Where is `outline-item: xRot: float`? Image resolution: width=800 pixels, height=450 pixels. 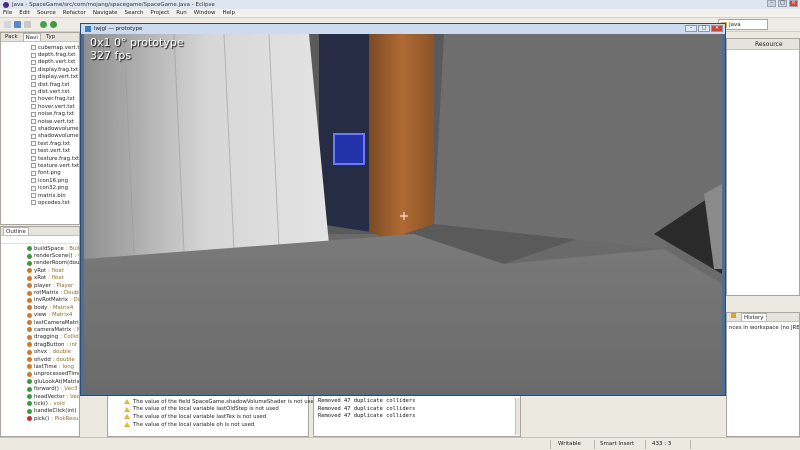
outline-item: xRot: float is located at coordinates (53, 278).